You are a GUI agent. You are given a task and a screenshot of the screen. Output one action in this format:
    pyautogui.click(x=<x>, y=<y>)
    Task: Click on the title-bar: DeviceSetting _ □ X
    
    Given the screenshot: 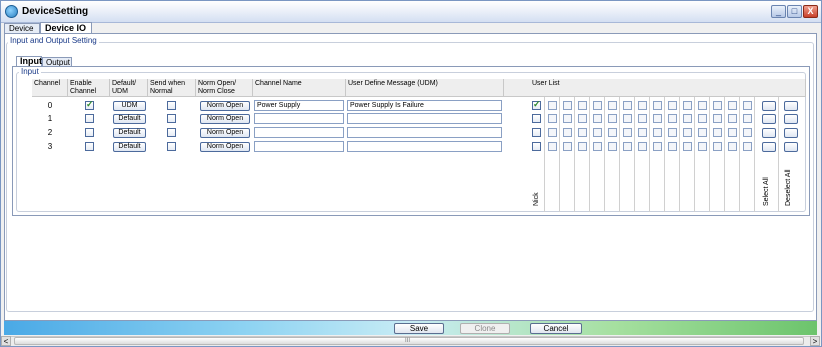 What is the action you would take?
    pyautogui.click(x=411, y=12)
    